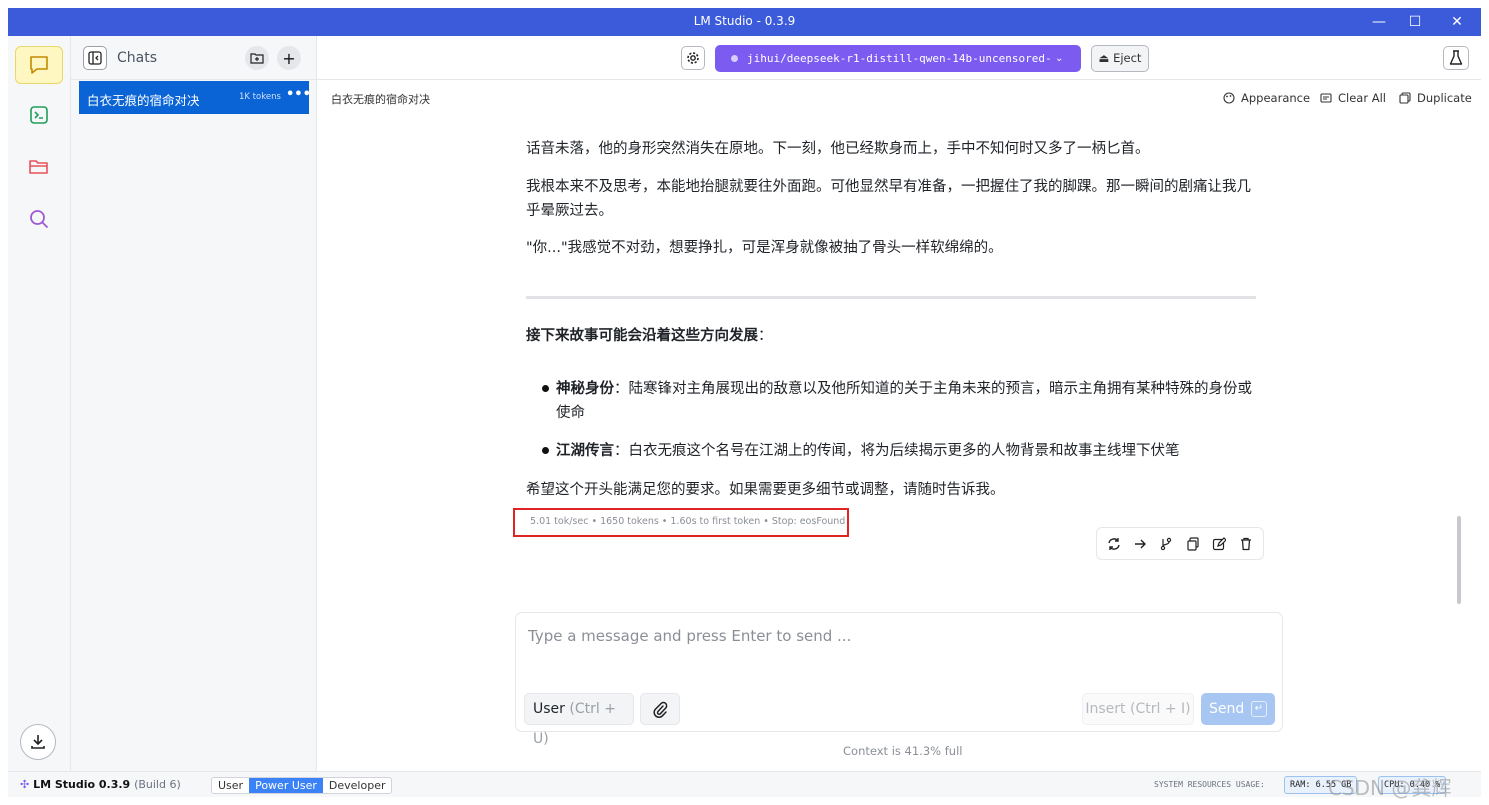 This screenshot has height=805, width=1489. I want to click on duplicate-label: Duplicate, so click(1444, 98).